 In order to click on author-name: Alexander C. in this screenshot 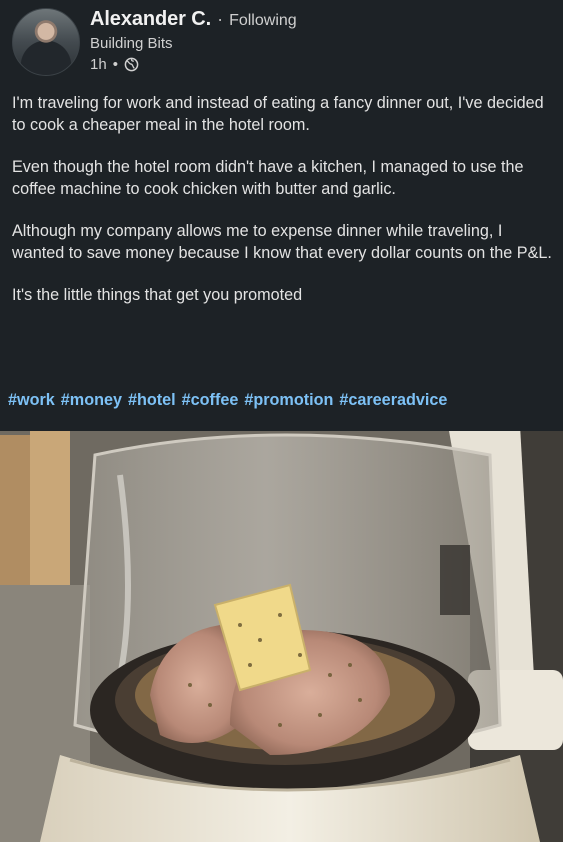, I will do `click(150, 19)`.